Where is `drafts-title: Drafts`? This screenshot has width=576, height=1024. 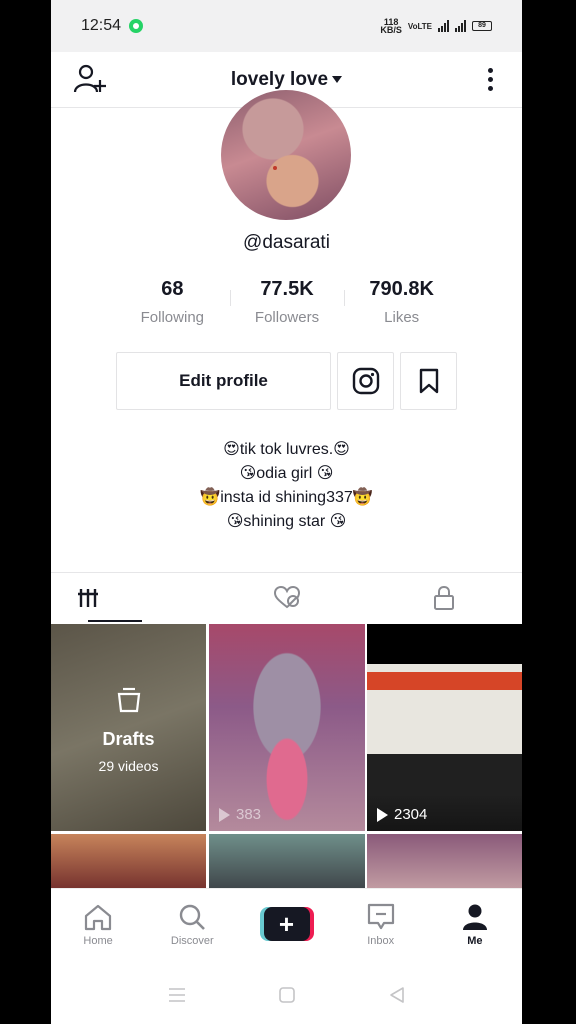 drafts-title: Drafts is located at coordinates (128, 739).